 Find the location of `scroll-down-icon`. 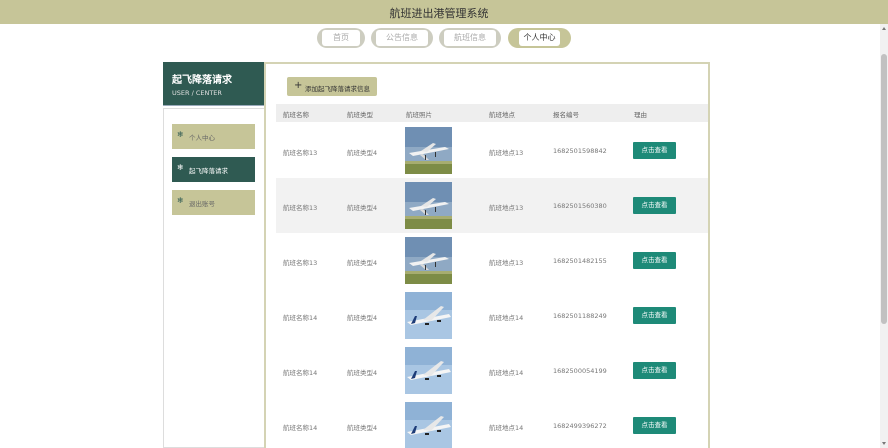

scroll-down-icon is located at coordinates (884, 443).